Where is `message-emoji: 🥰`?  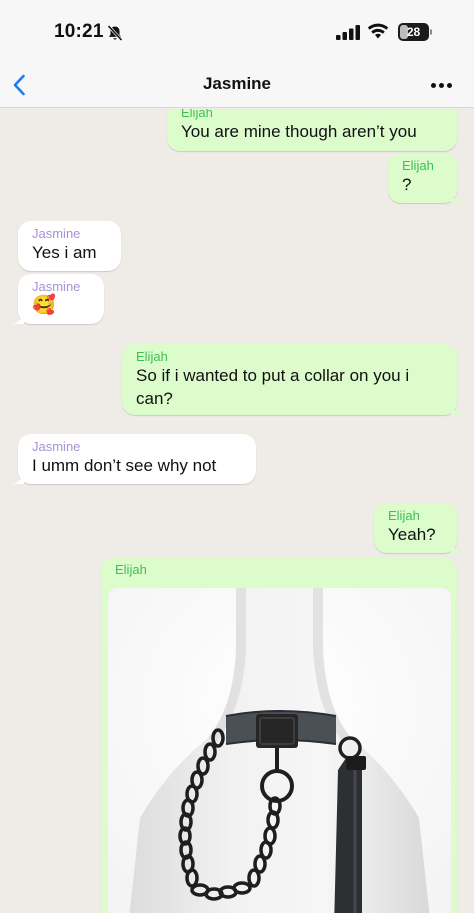
message-emoji: 🥰 is located at coordinates (44, 305).